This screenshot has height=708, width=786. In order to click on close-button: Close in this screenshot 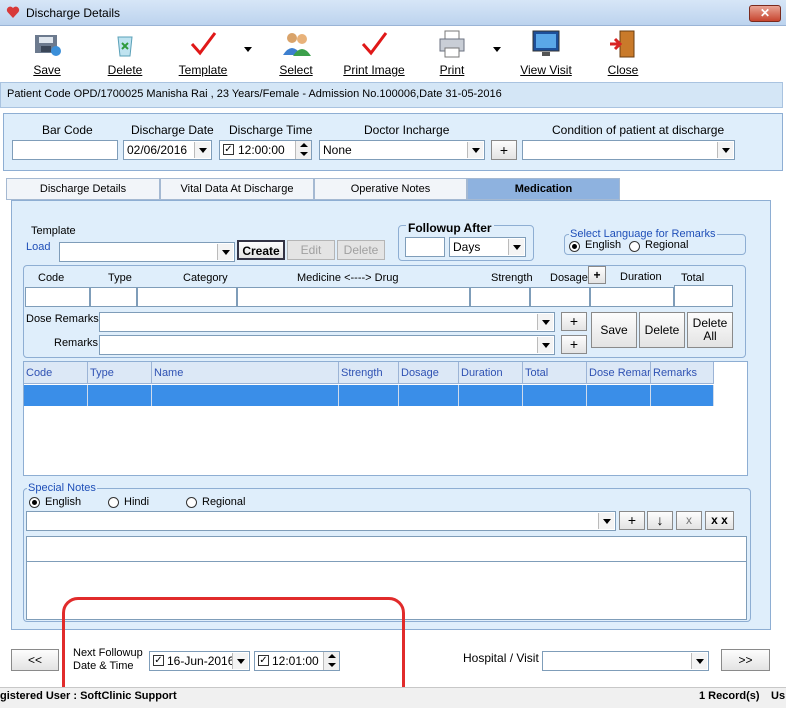, I will do `click(623, 54)`.